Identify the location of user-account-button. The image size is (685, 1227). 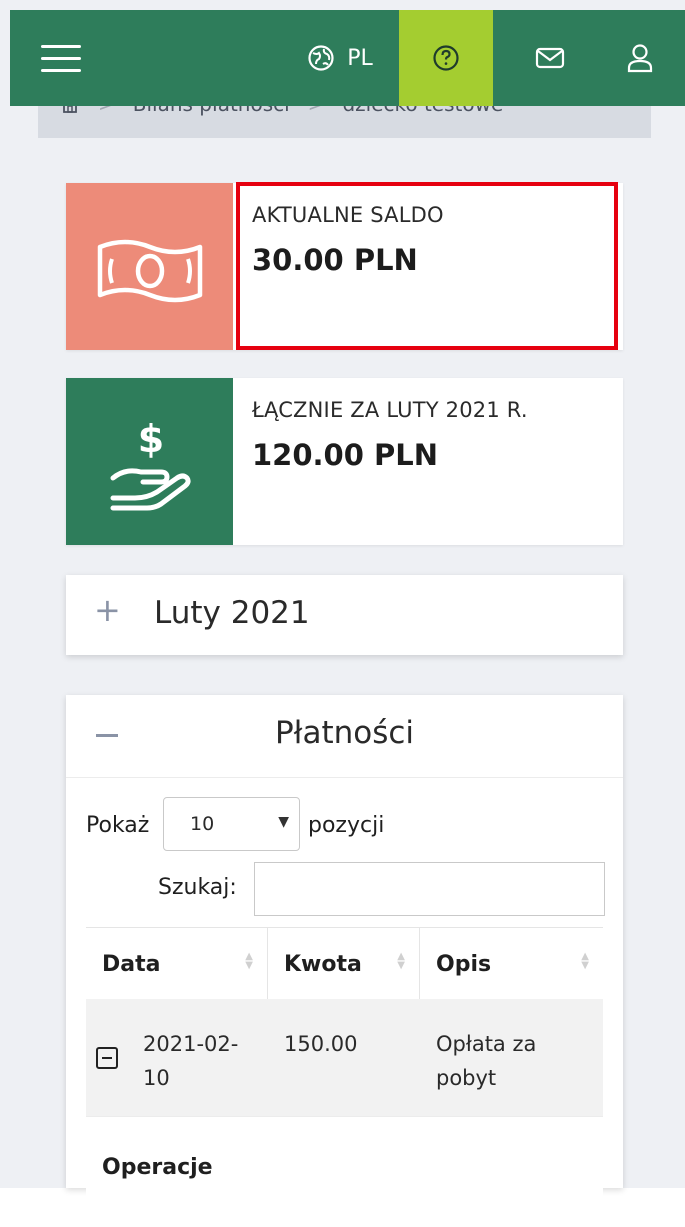
(640, 58).